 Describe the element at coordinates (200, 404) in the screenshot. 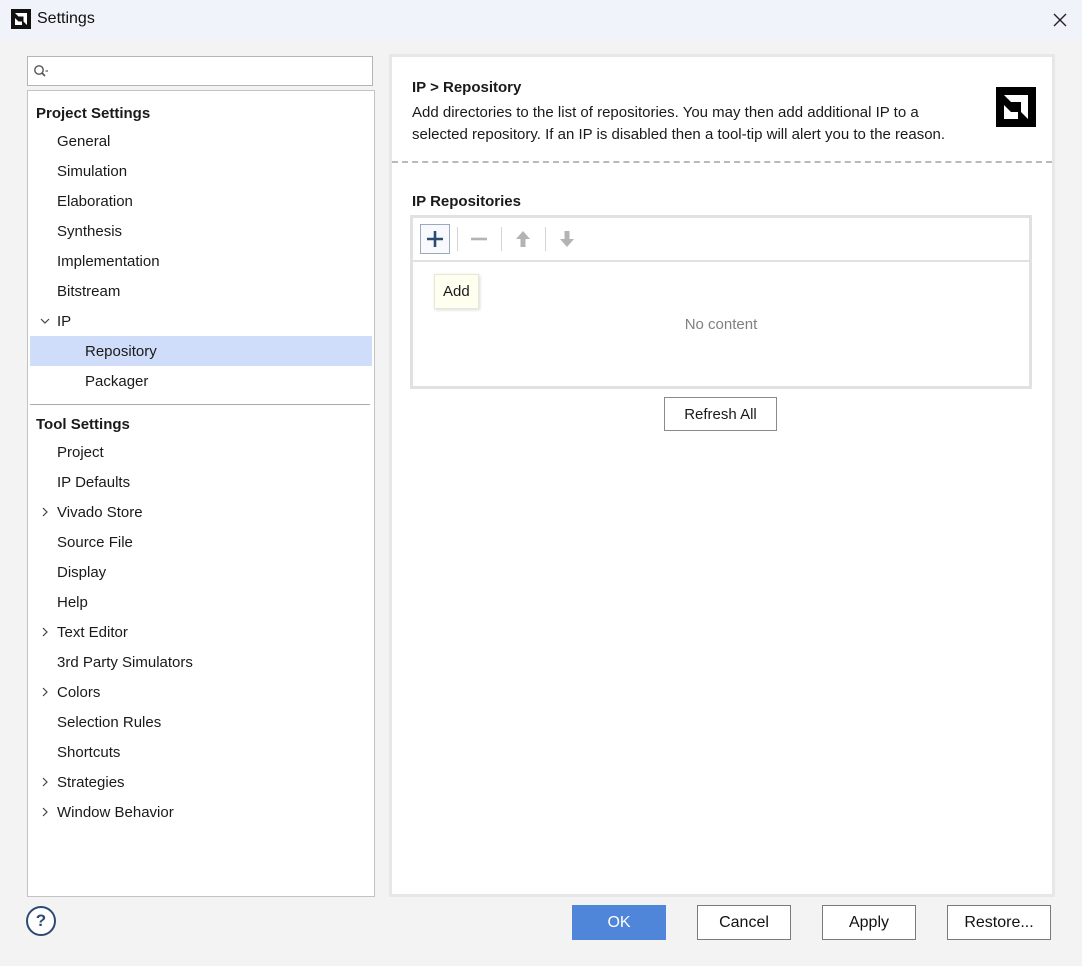

I see `tree-divider` at that location.